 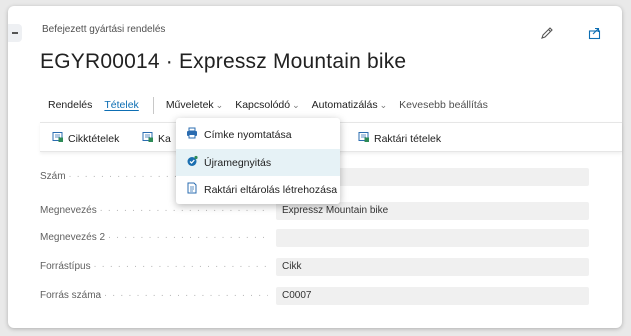 What do you see at coordinates (15, 33) in the screenshot?
I see `collapse-pane-button` at bounding box center [15, 33].